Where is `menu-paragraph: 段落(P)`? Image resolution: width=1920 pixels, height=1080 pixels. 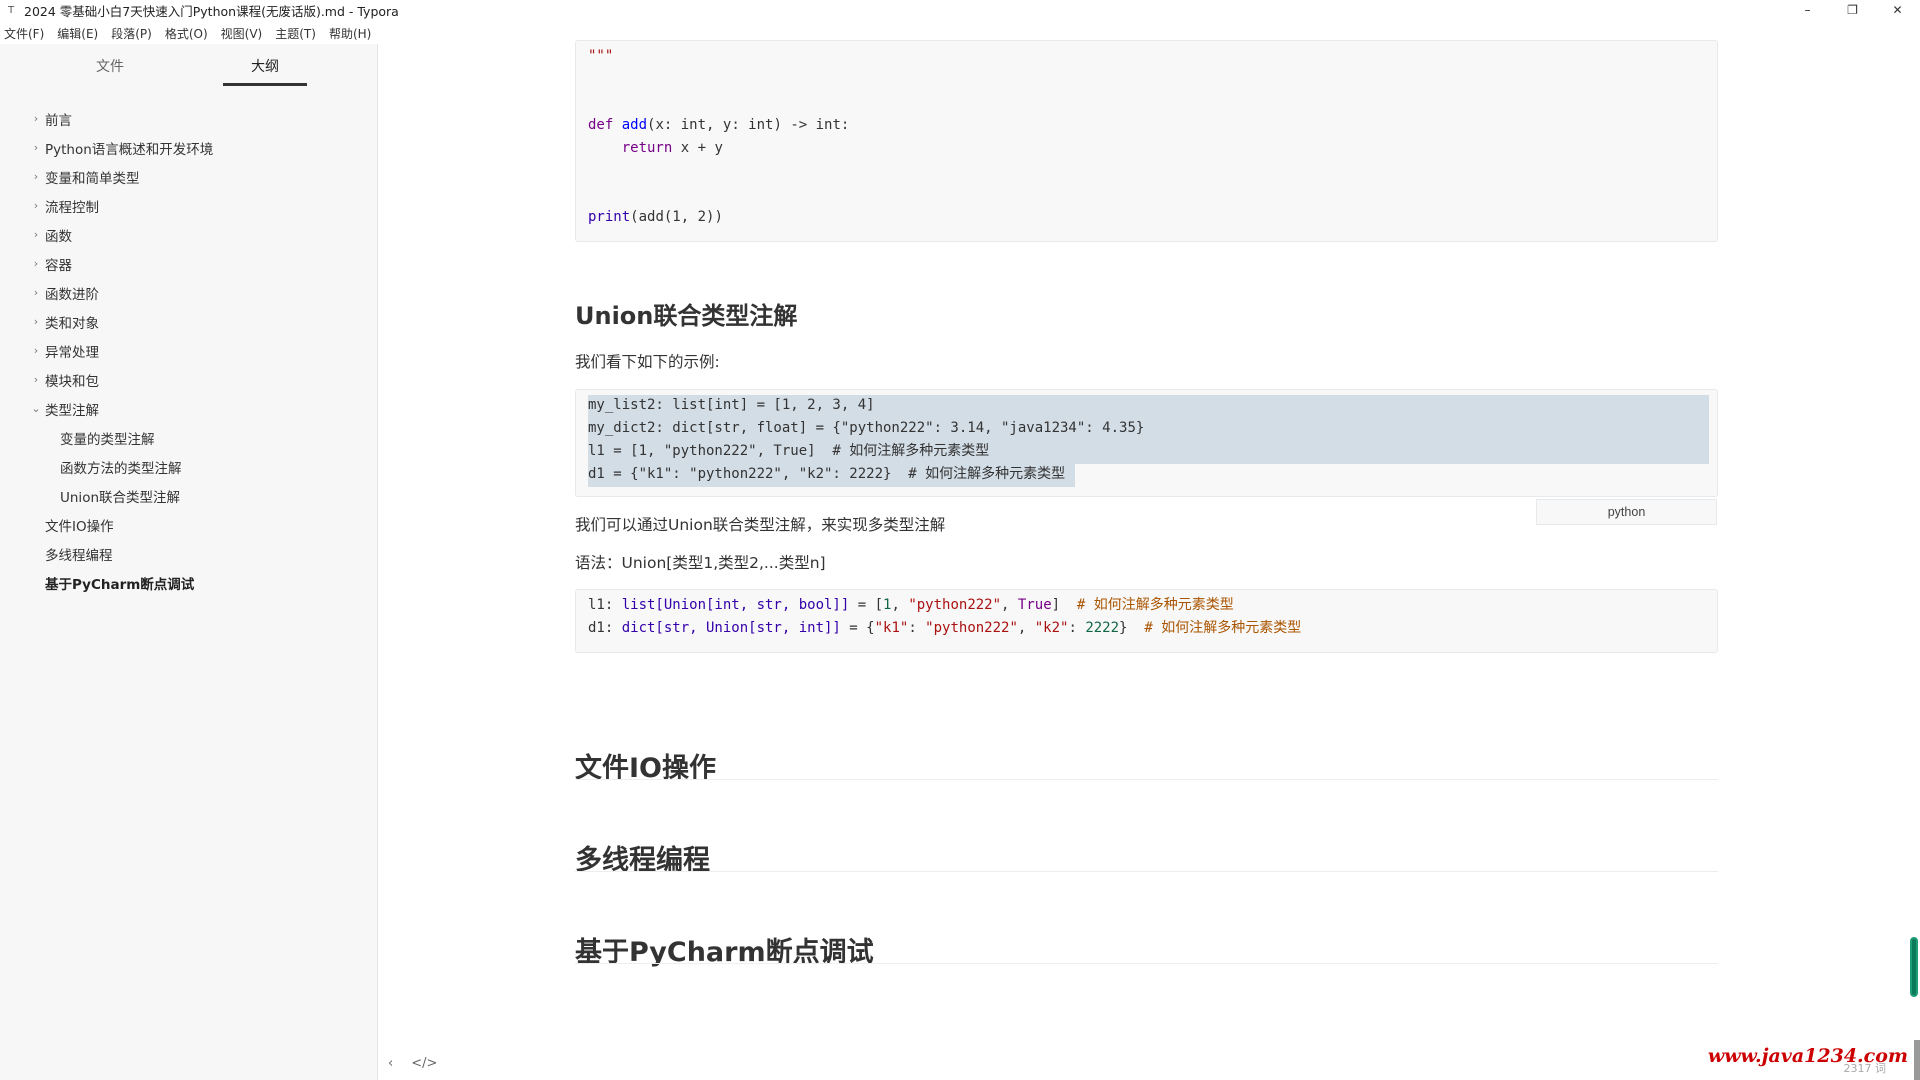 menu-paragraph: 段落(P) is located at coordinates (131, 33).